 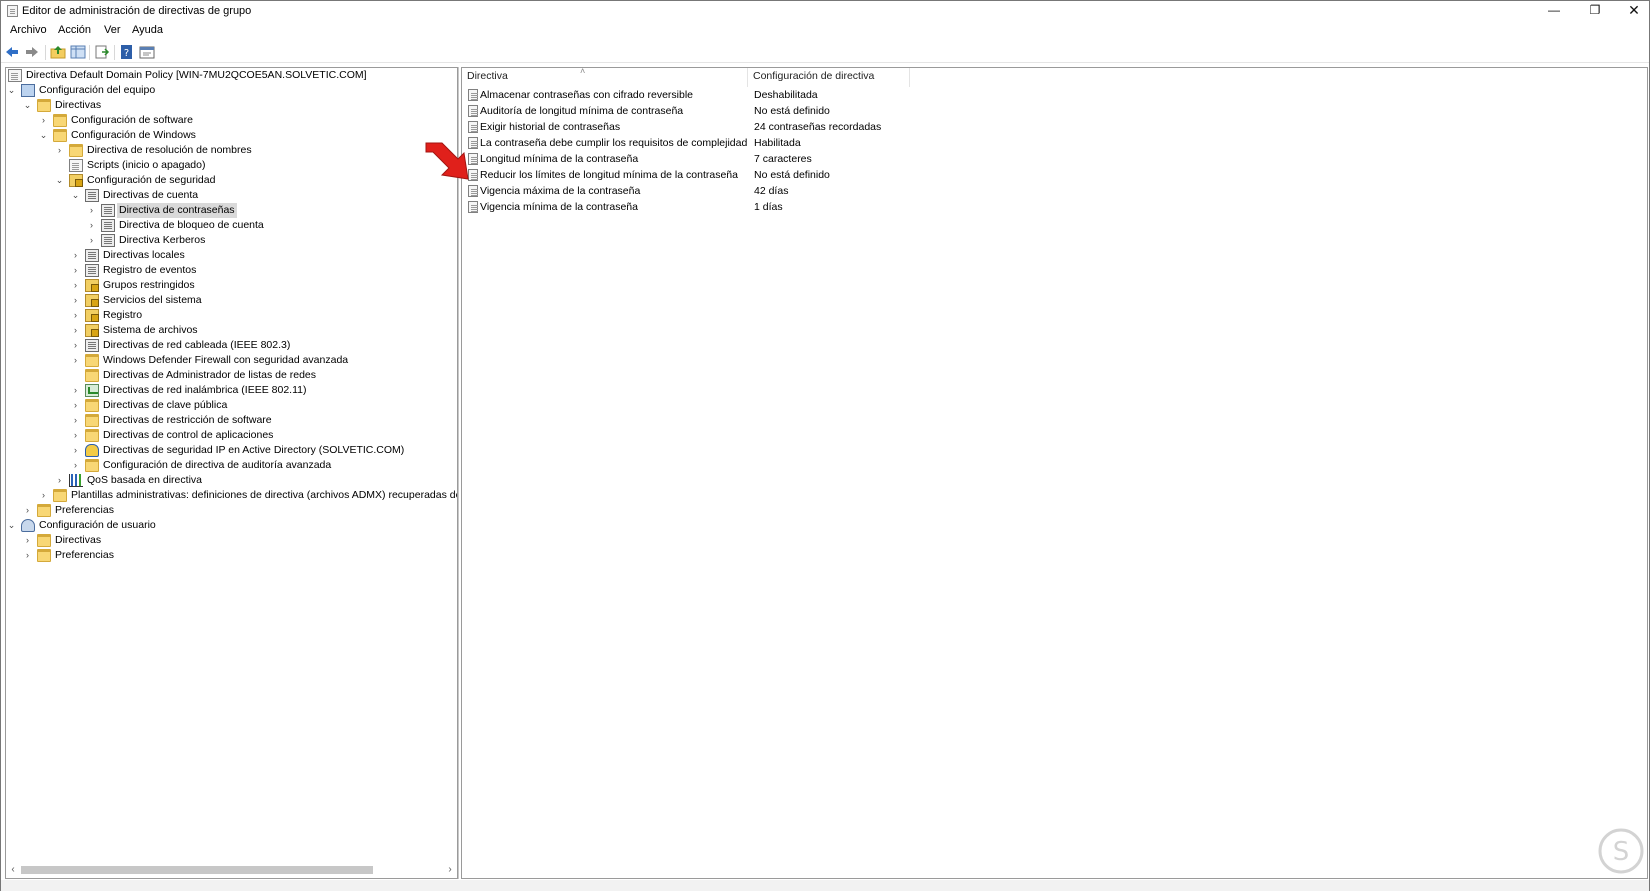 I want to click on policy-name: Exigir historial de contraseñas, so click(x=550, y=127).